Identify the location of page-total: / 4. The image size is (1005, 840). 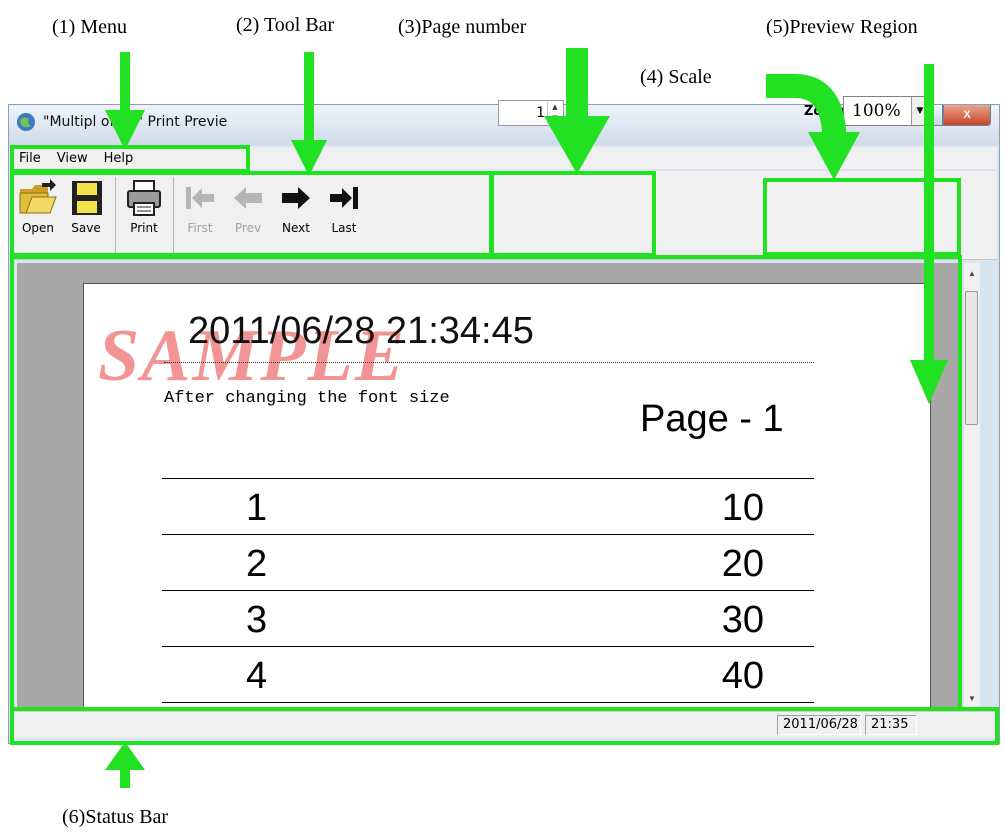
(575, 112).